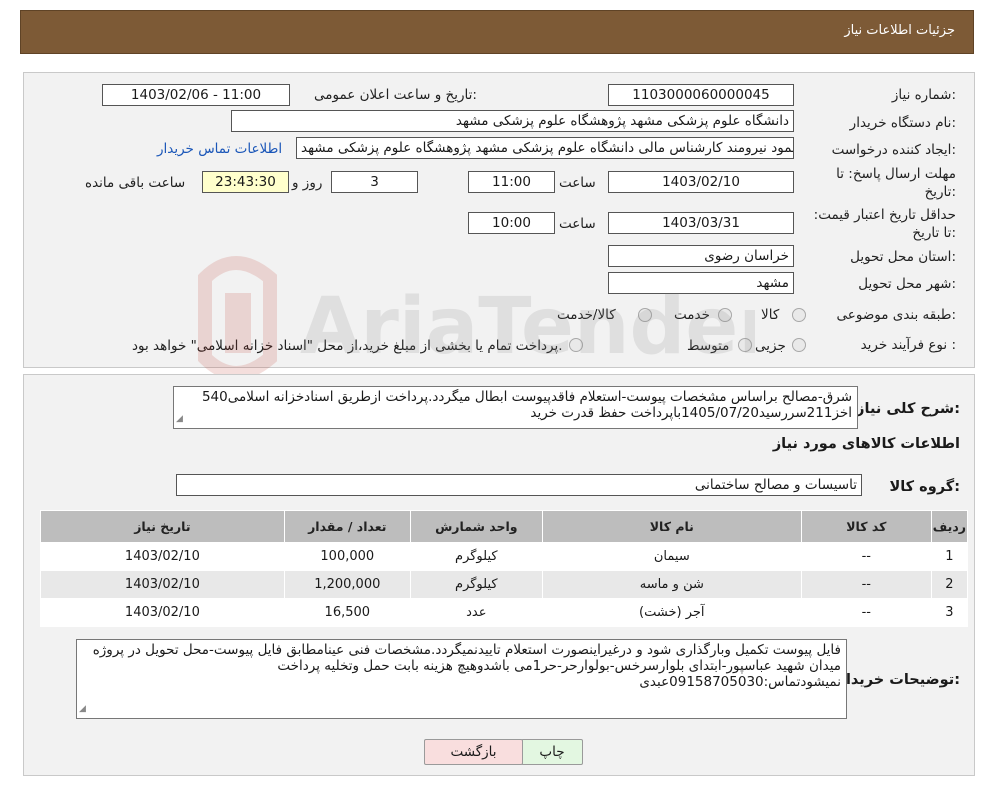 This screenshot has width=985, height=786. I want to click on col-row: ردیف, so click(949, 526).